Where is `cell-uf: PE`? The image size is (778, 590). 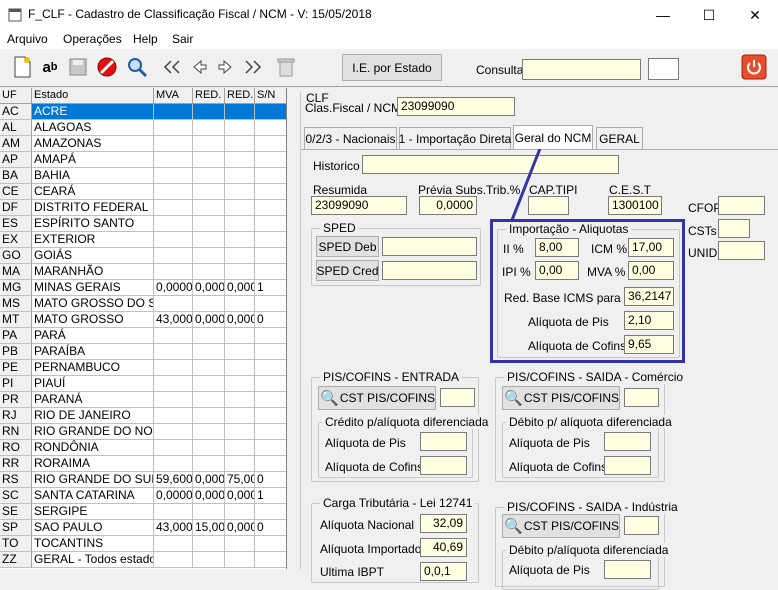
cell-uf: PE is located at coordinates (16, 368).